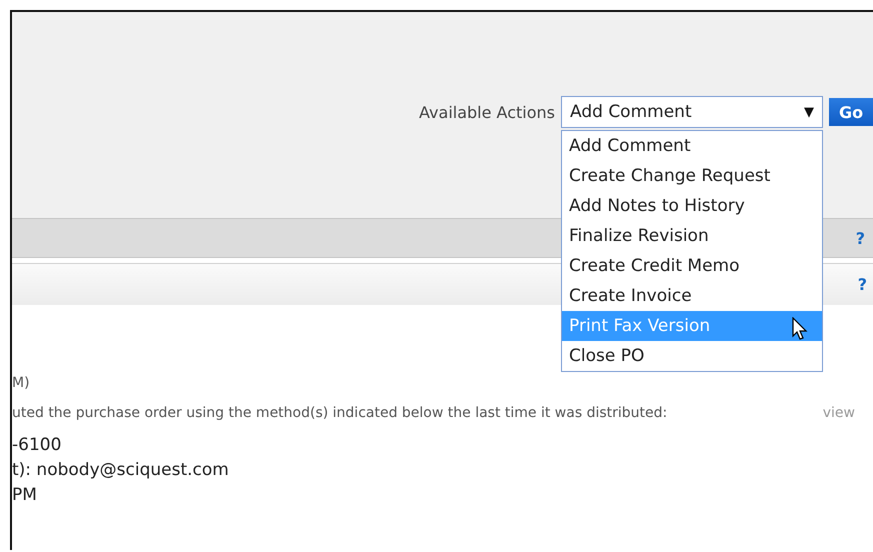 The width and height of the screenshot is (873, 552). What do you see at coordinates (37, 445) in the screenshot?
I see `value-text: -6100` at bounding box center [37, 445].